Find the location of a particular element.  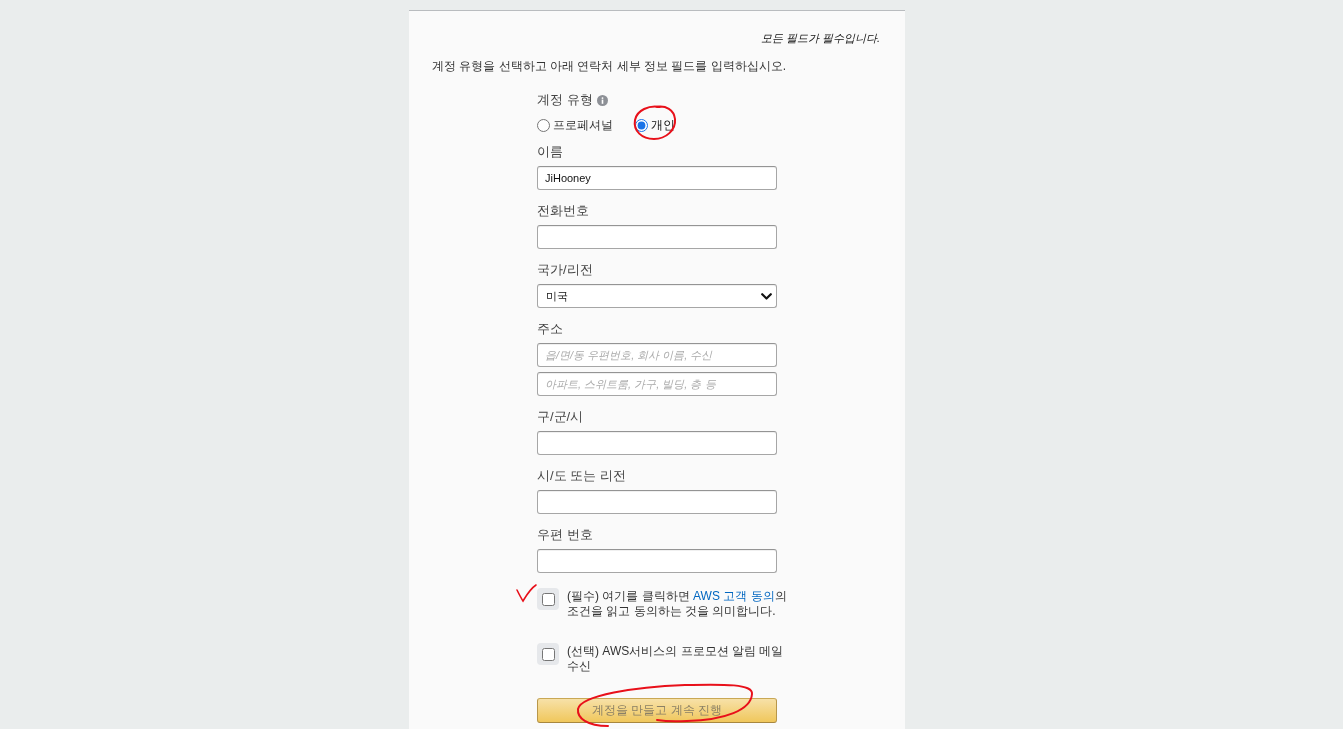

instruction-text: 계정 유형을 선택하고 아래 연락처 세부 정보 필드를 입력하십시오. is located at coordinates (609, 66).